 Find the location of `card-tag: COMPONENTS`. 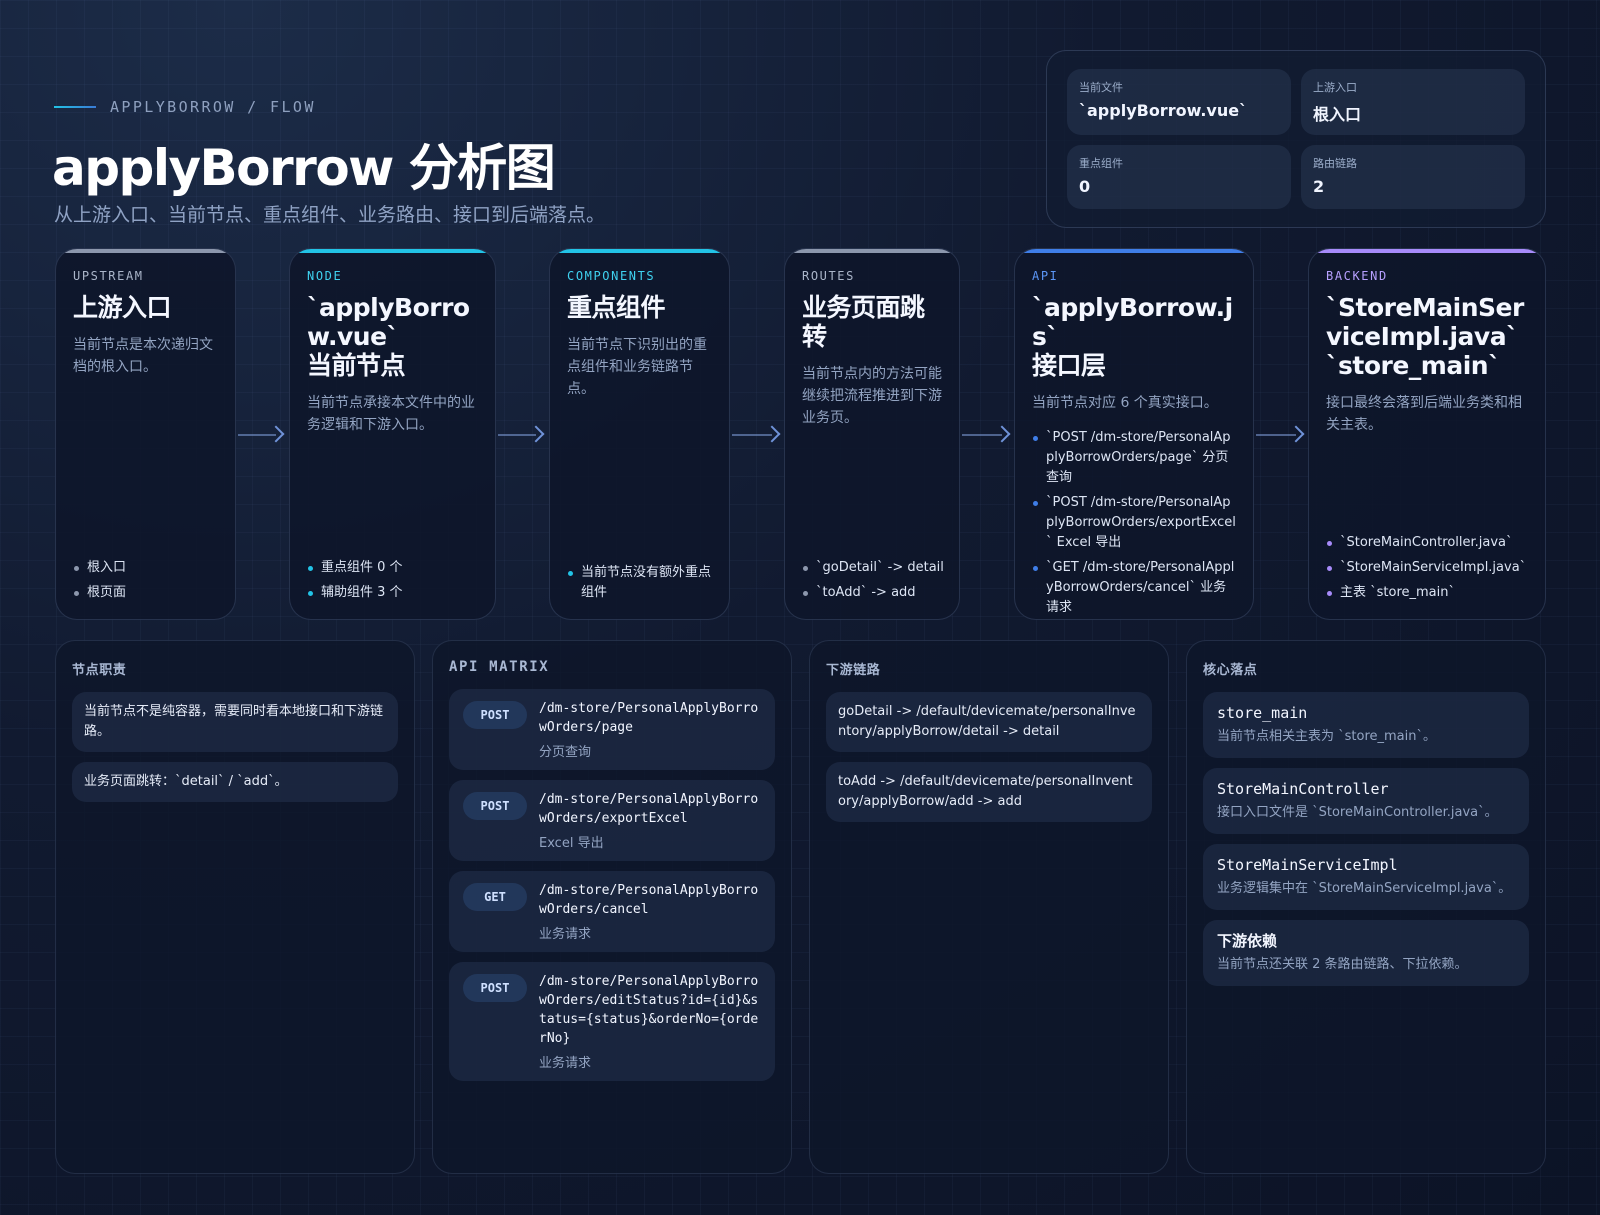

card-tag: COMPONENTS is located at coordinates (611, 276).